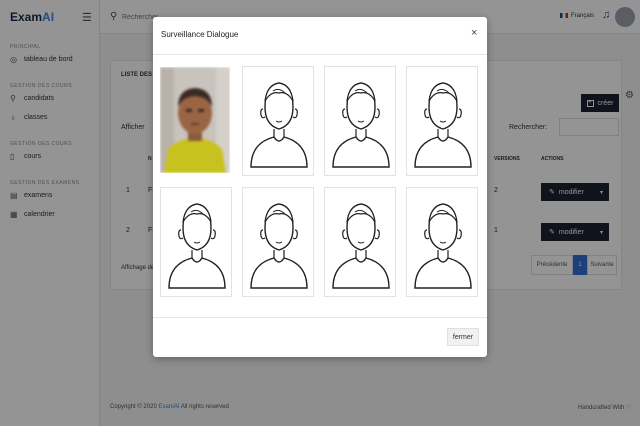  What do you see at coordinates (320, 317) in the screenshot?
I see `modal-footer-divider` at bounding box center [320, 317].